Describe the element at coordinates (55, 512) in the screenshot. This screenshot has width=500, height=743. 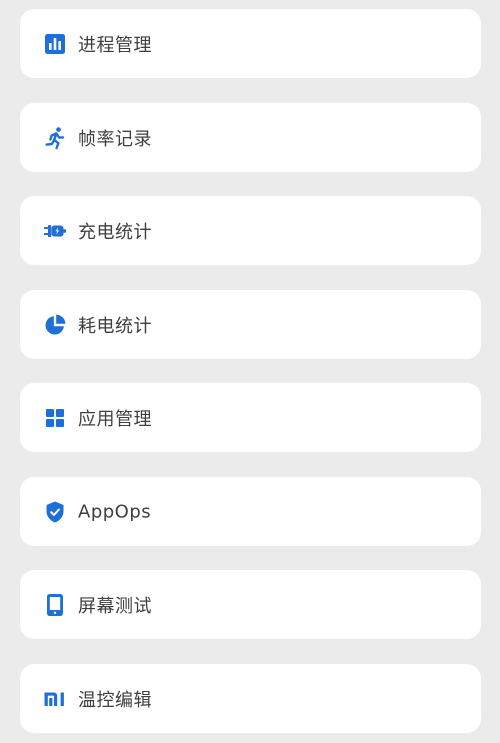
I see `shield-check-icon` at that location.